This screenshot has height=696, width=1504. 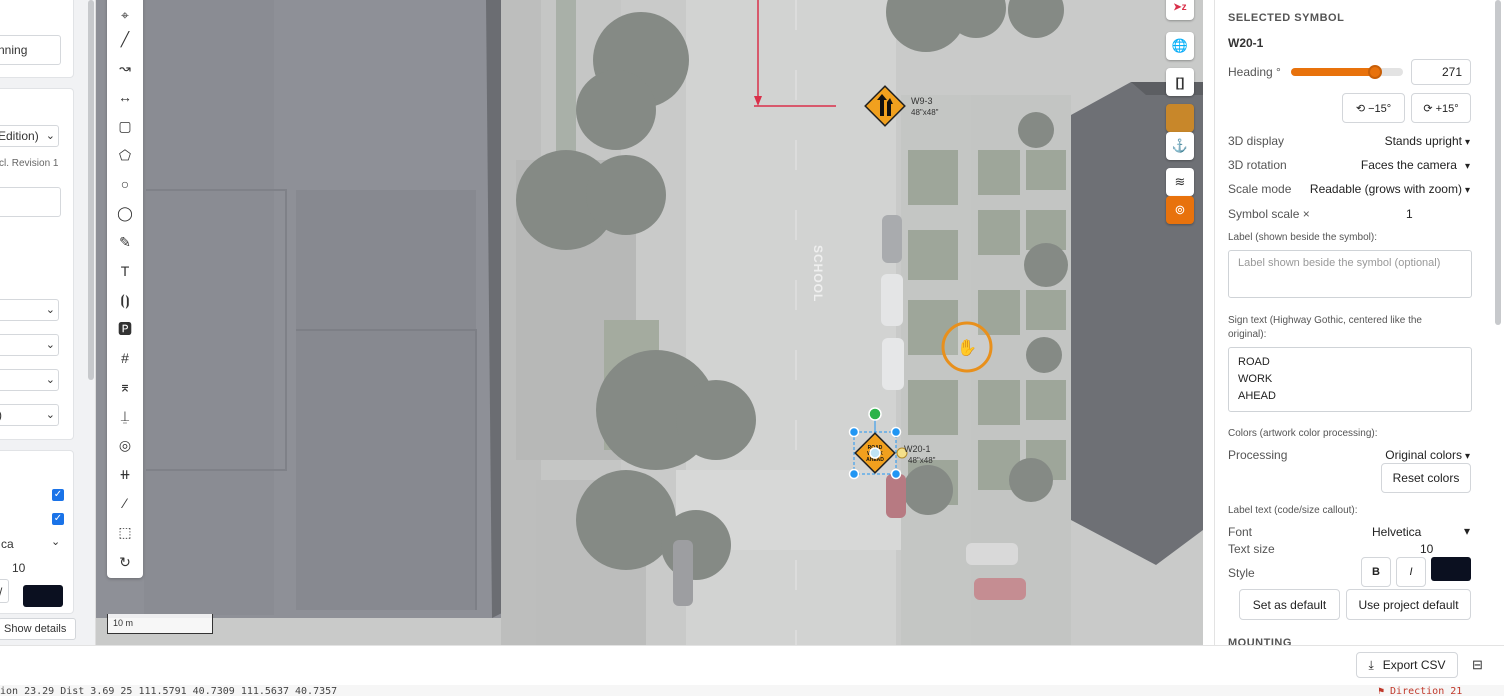 I want to click on heading-slider, so click(x=1347, y=72).